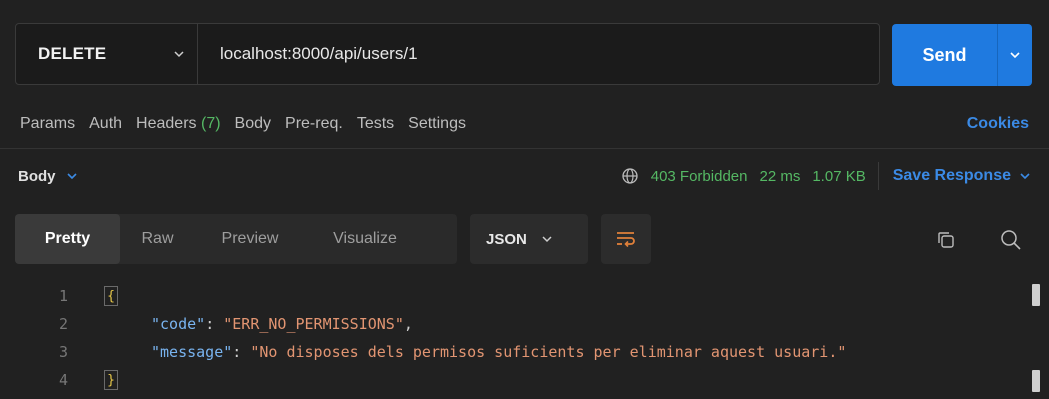  Describe the element at coordinates (952, 176) in the screenshot. I see `save-response-button: Save Response` at that location.